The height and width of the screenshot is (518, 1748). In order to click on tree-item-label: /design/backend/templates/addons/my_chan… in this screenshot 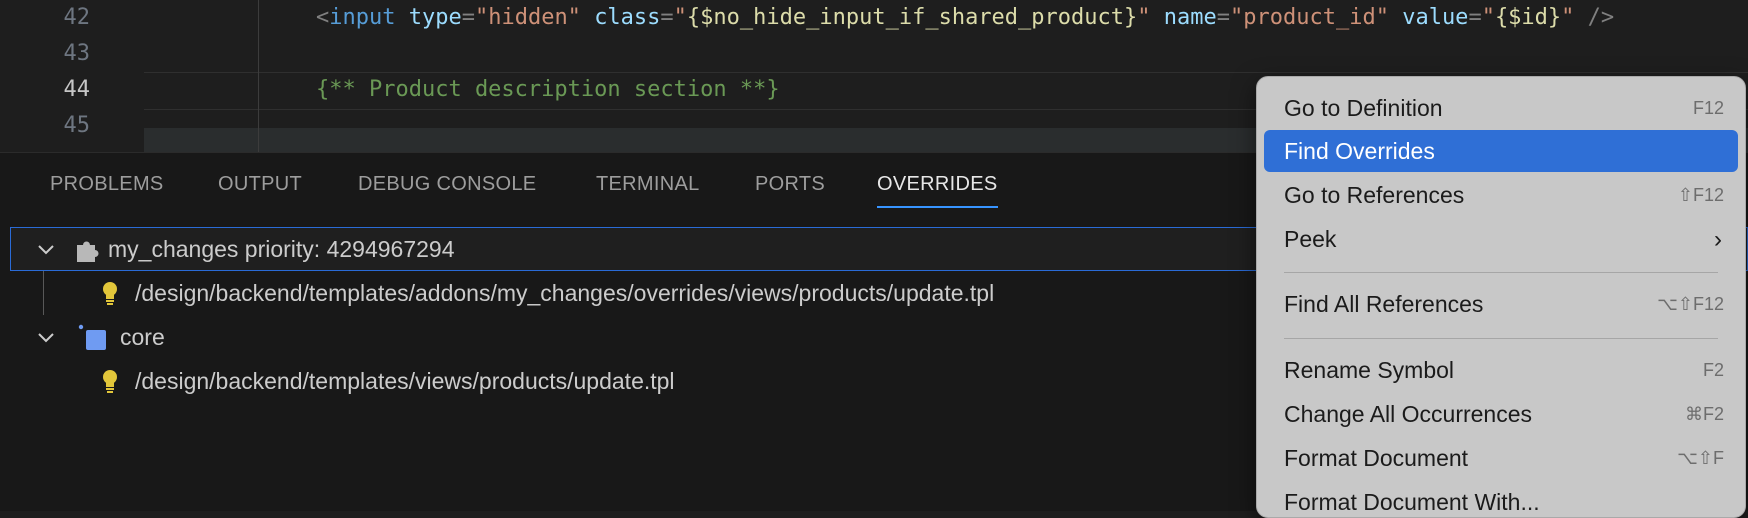, I will do `click(565, 293)`.